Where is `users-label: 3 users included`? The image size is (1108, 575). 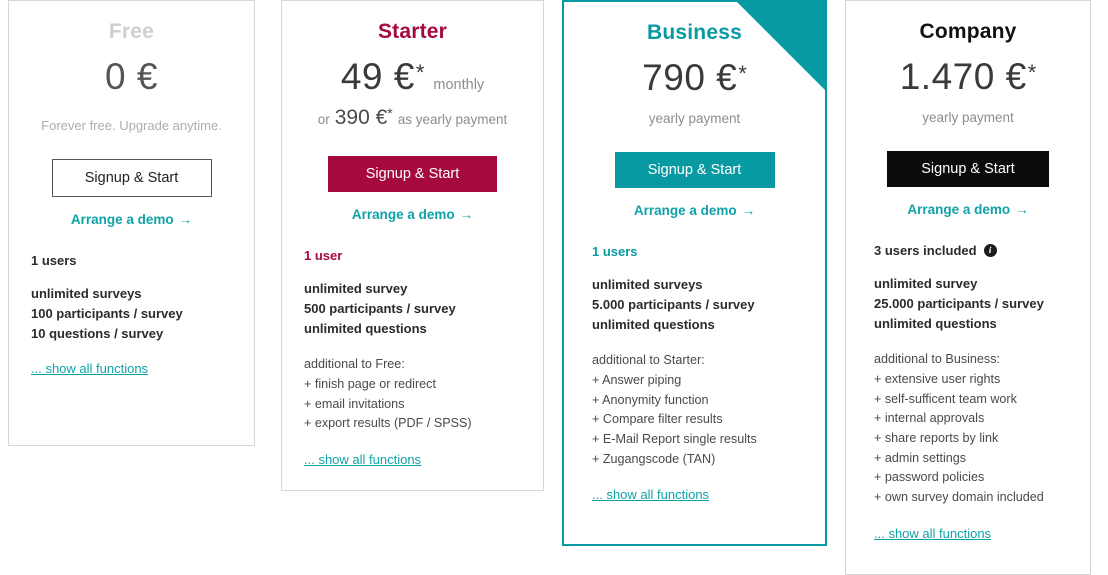 users-label: 3 users included is located at coordinates (925, 251).